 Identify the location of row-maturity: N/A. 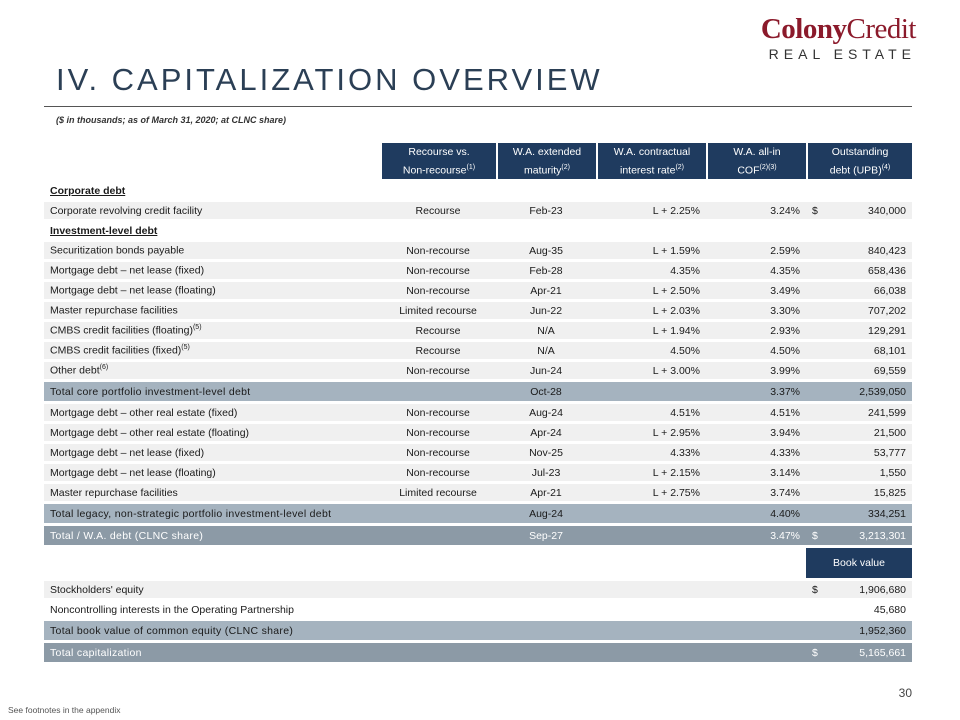
(546, 350).